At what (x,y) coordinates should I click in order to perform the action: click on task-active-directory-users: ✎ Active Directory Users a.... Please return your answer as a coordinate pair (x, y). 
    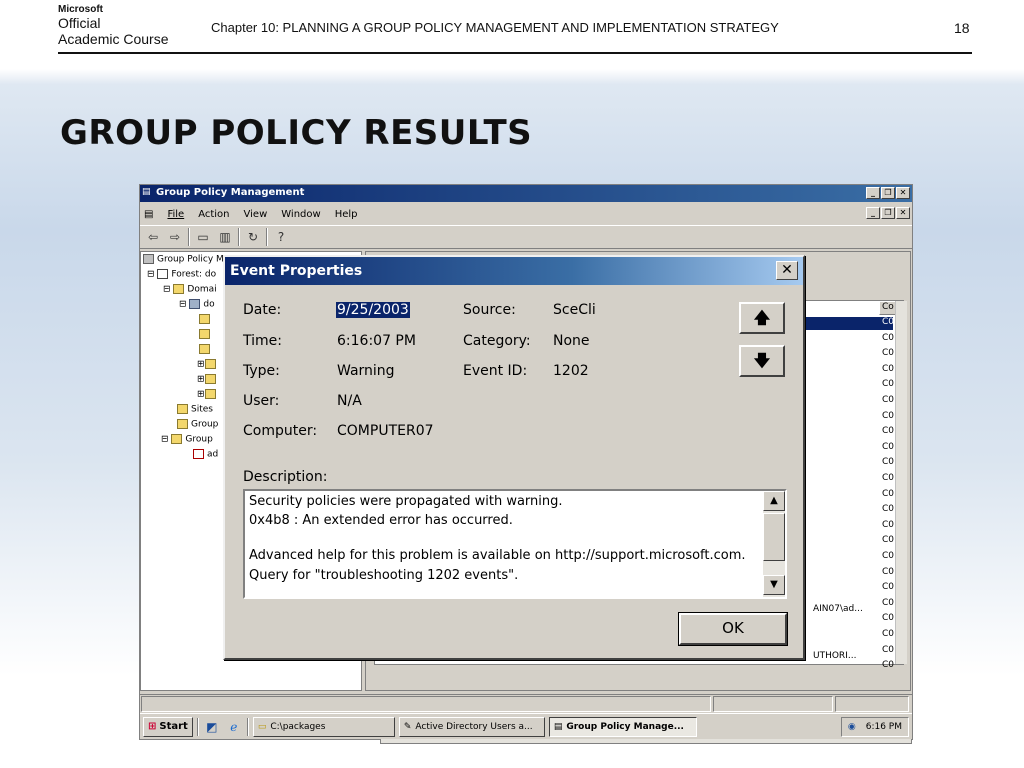
    Looking at the image, I should click on (471, 726).